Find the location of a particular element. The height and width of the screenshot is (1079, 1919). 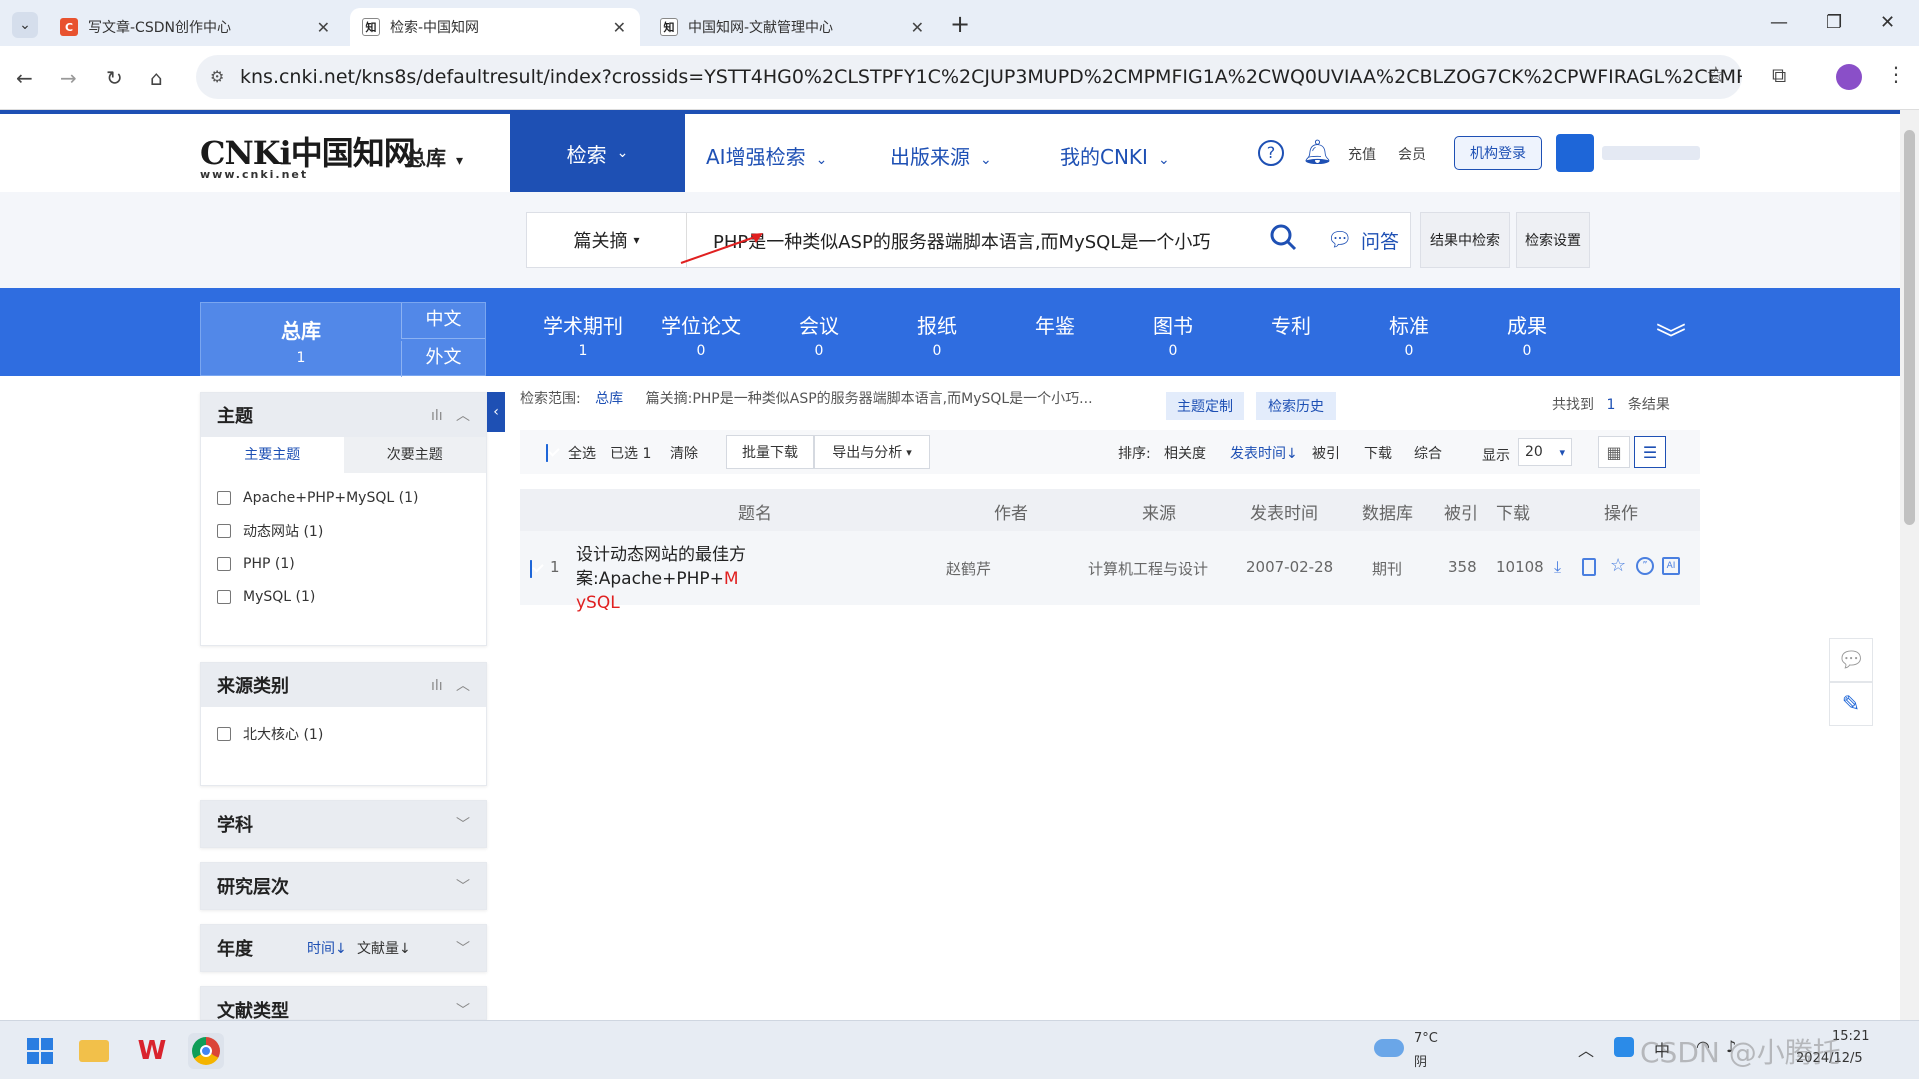

member-link: 会员 is located at coordinates (1412, 154).